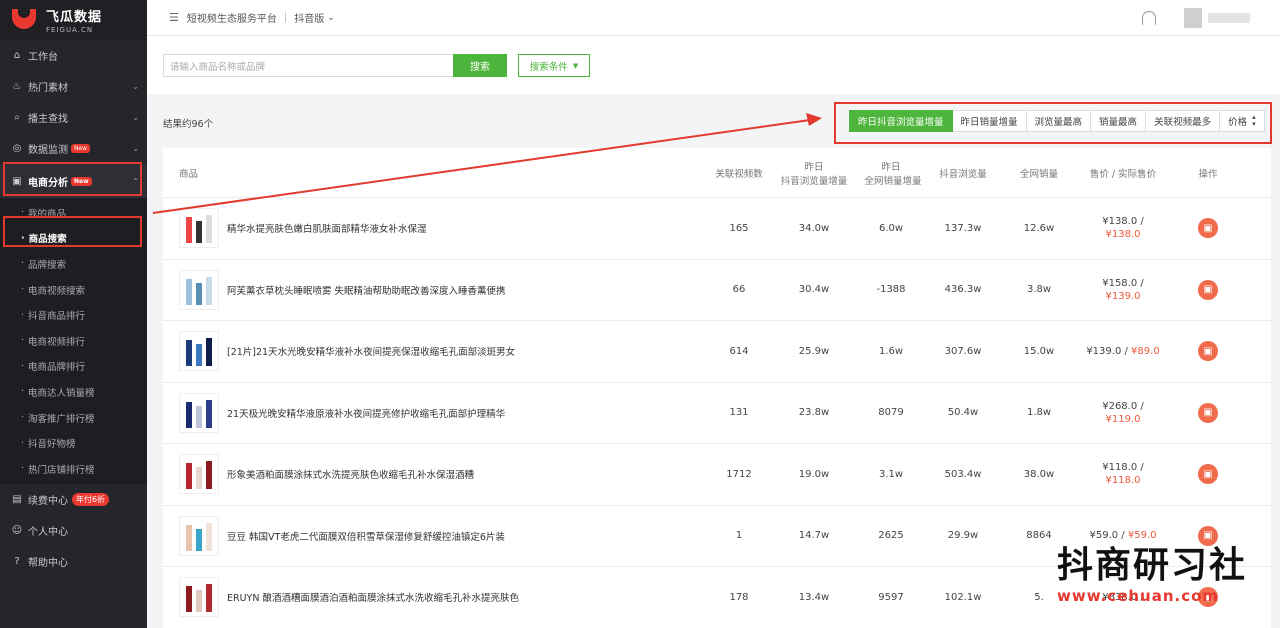 The image size is (1280, 628). What do you see at coordinates (1162, 575) in the screenshot?
I see `watermark: 抖商研习社 www.cehuan.com` at bounding box center [1162, 575].